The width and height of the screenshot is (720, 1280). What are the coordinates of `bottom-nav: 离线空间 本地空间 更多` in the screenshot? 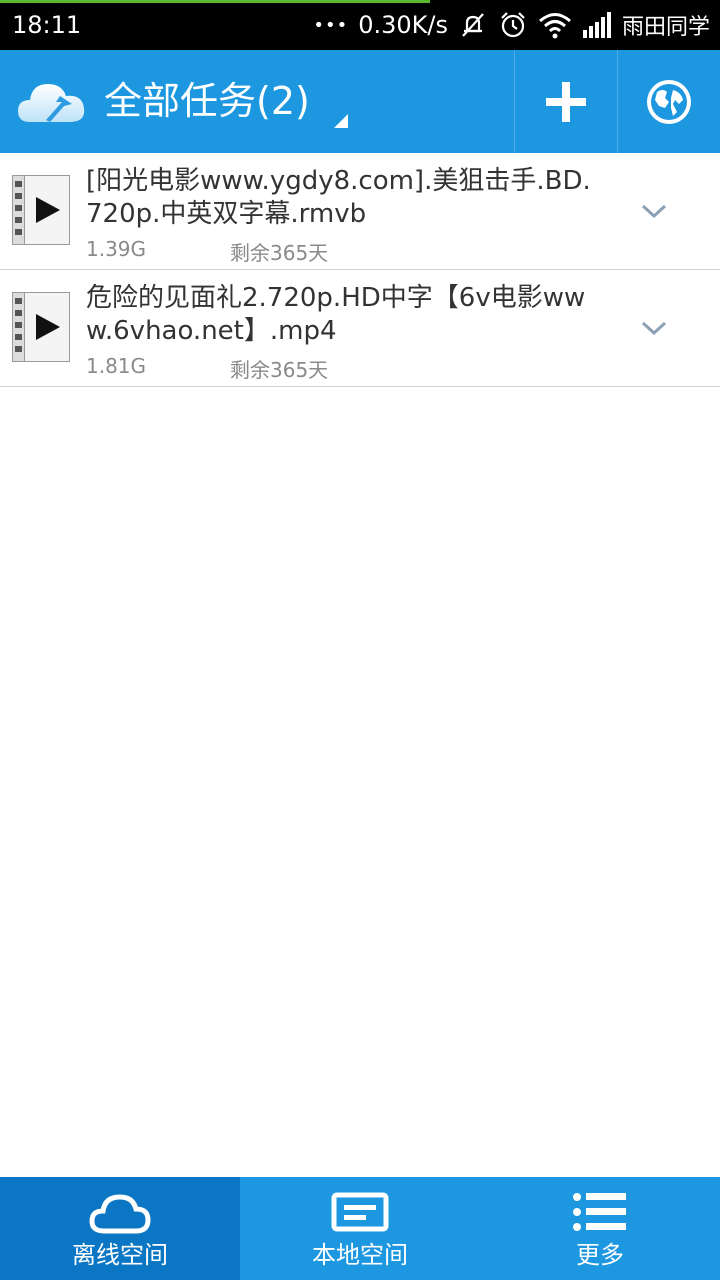 It's located at (360, 1228).